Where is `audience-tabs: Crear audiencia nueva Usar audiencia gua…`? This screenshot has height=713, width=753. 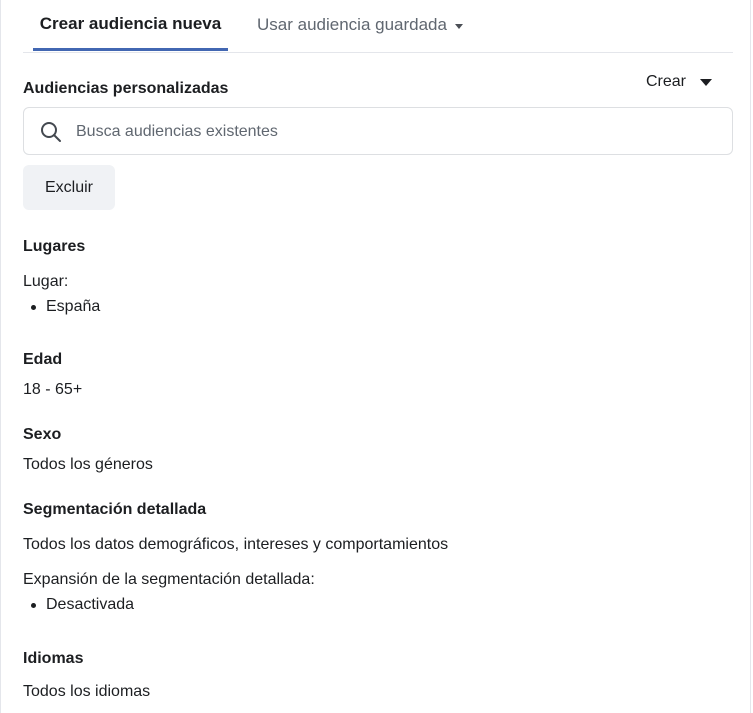
audience-tabs: Crear audiencia nueva Usar audiencia gua… is located at coordinates (378, 26).